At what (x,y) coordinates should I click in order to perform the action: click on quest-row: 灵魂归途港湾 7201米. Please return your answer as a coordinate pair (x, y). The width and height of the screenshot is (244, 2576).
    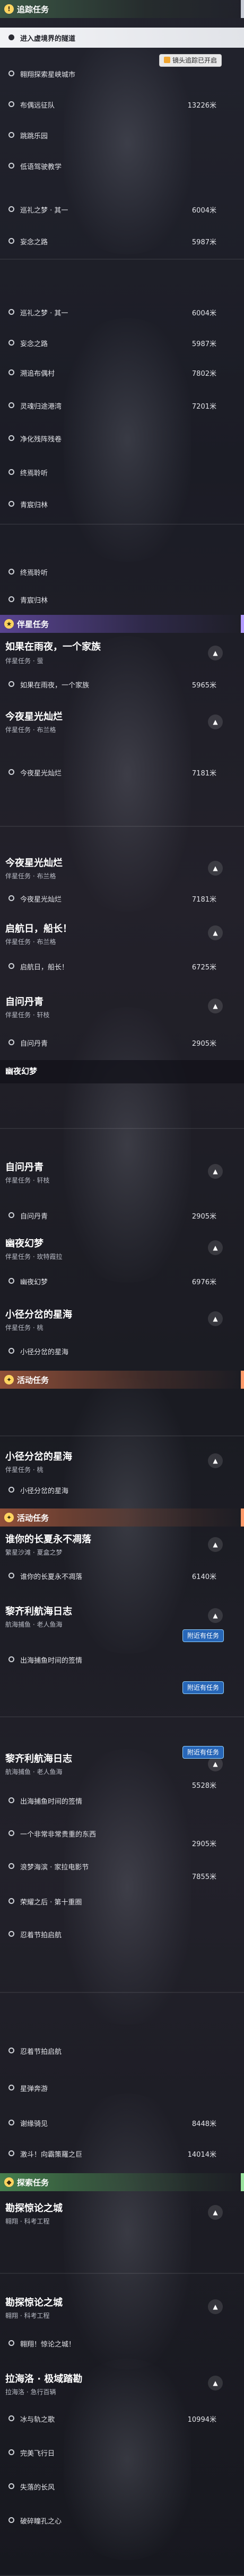
    Looking at the image, I should click on (122, 405).